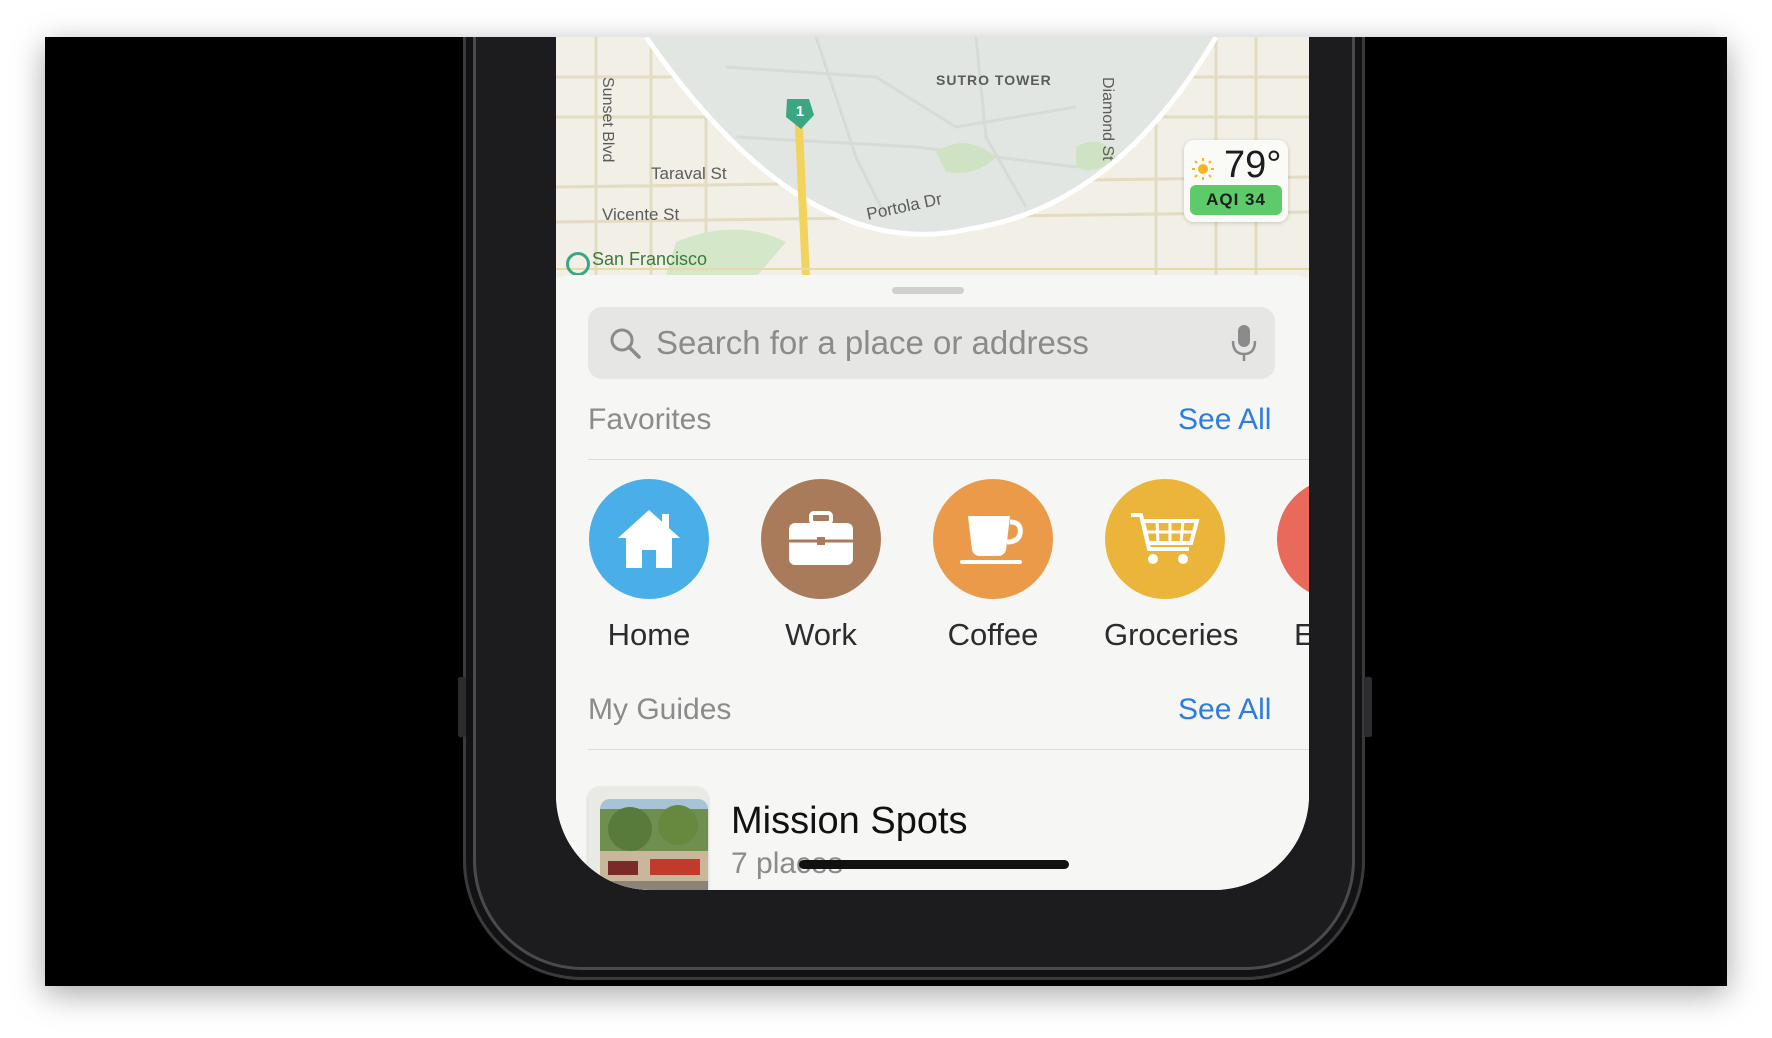 This screenshot has width=1772, height=1038. What do you see at coordinates (994, 80) in the screenshot?
I see `map-label-sutro-tower: SUTRO TOWER` at bounding box center [994, 80].